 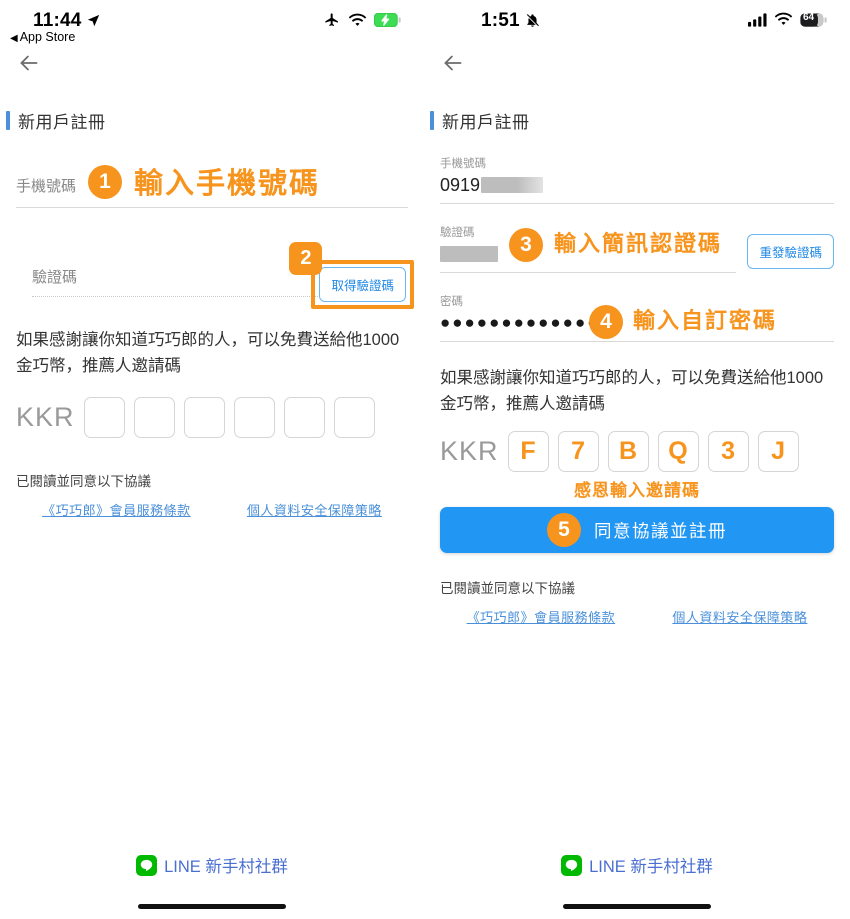 What do you see at coordinates (226, 867) in the screenshot?
I see `left-footer-label: LINE 新手村社群` at bounding box center [226, 867].